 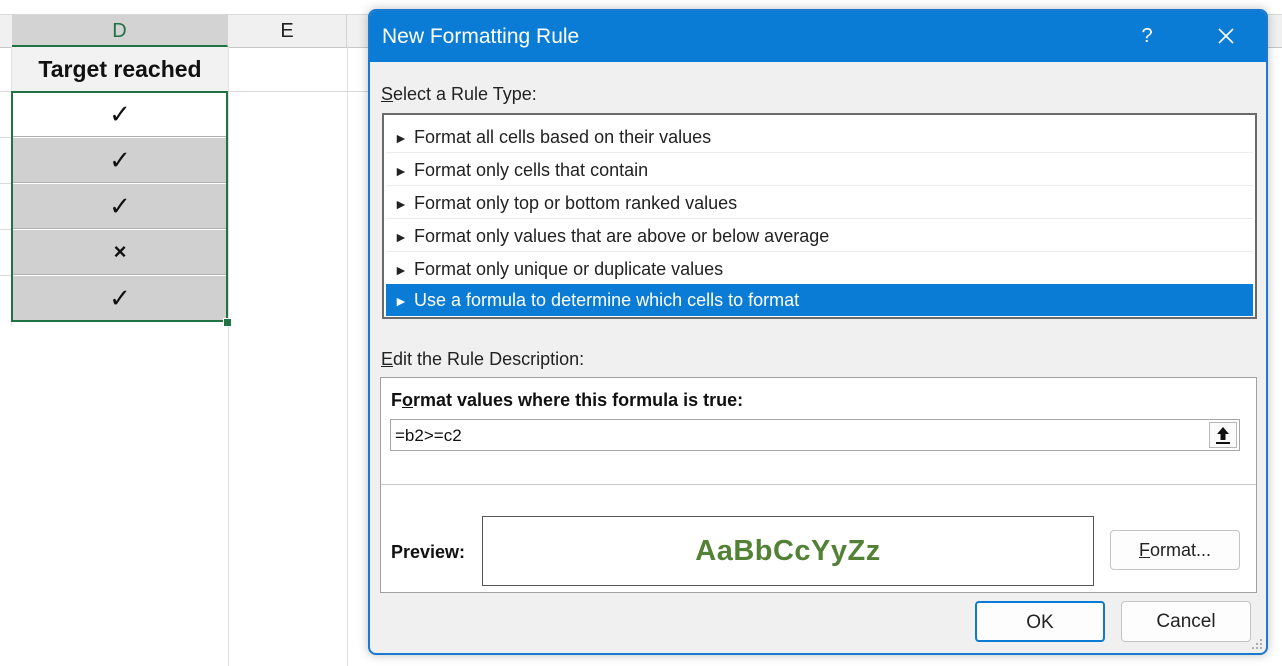 I want to click on header-cell-target-reached: Target reached, so click(x=120, y=69).